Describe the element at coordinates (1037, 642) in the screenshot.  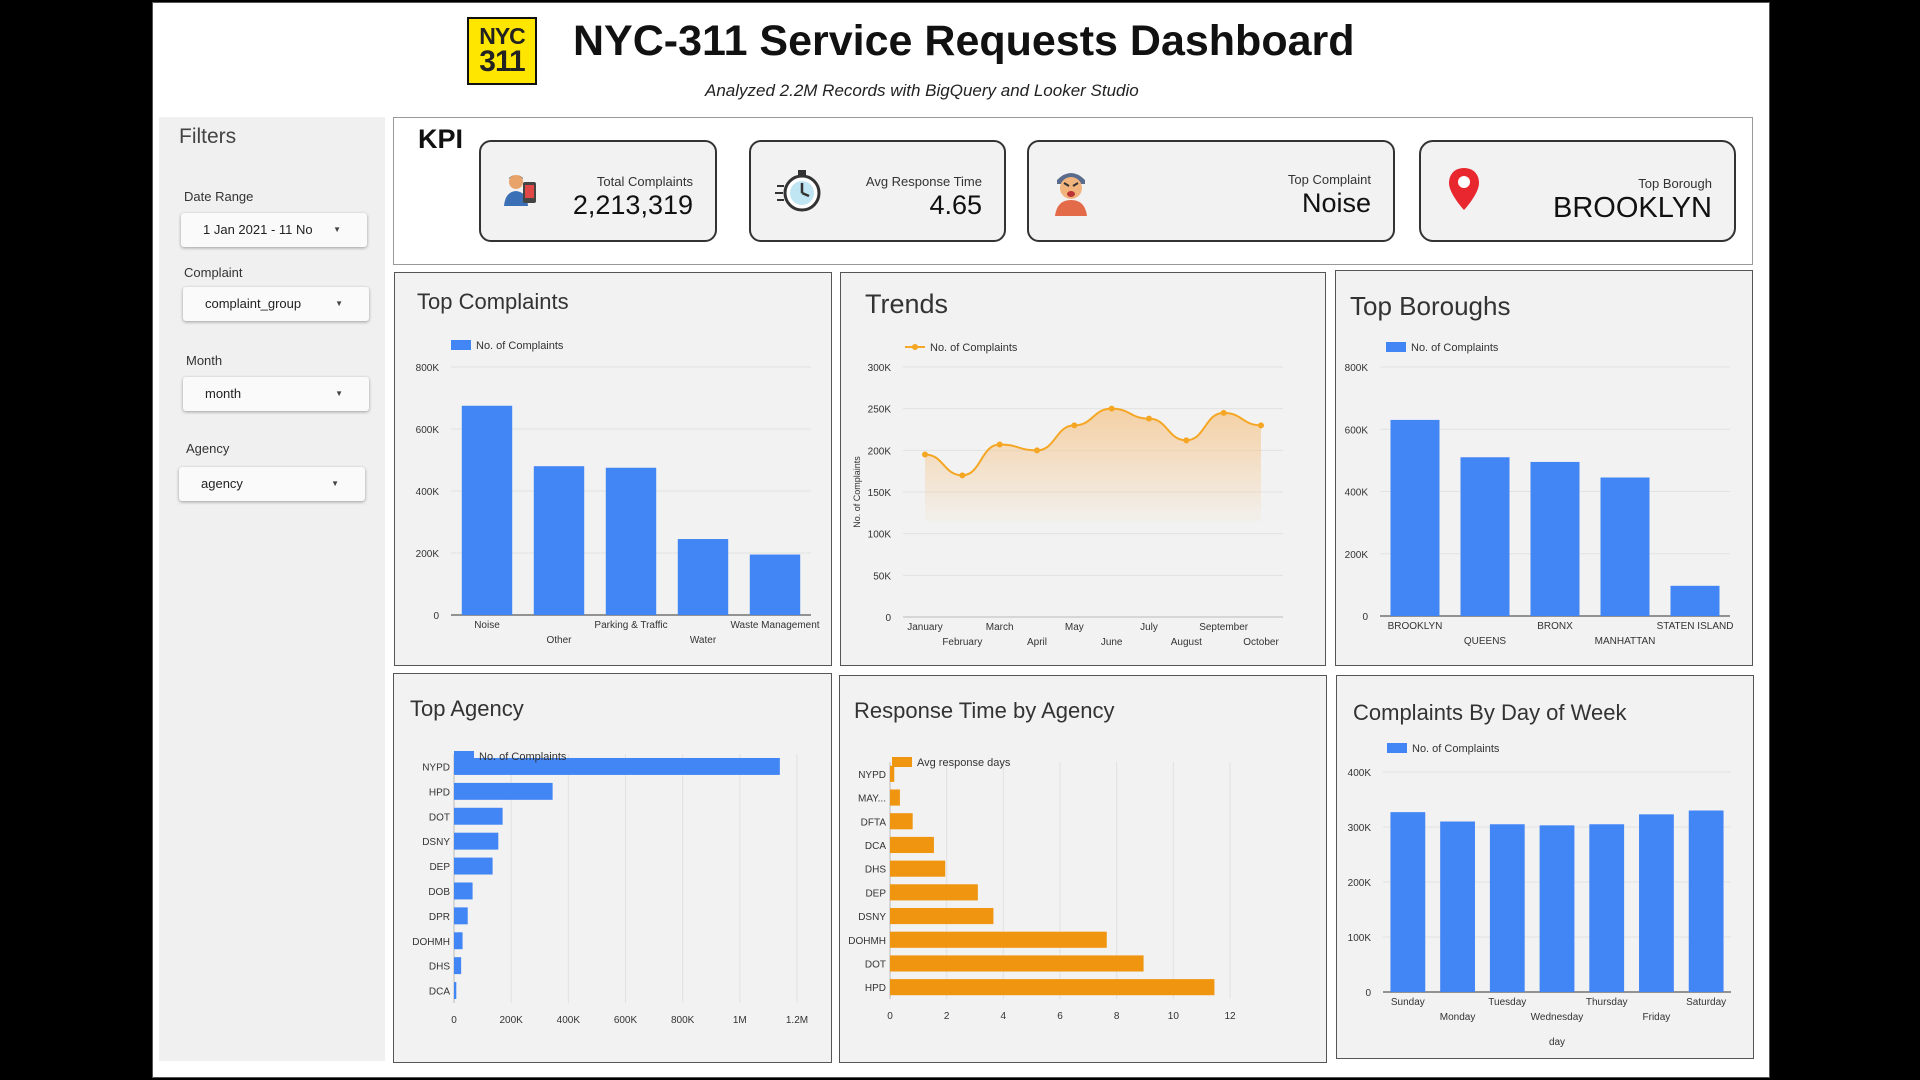
I see `x-tick-label: April` at that location.